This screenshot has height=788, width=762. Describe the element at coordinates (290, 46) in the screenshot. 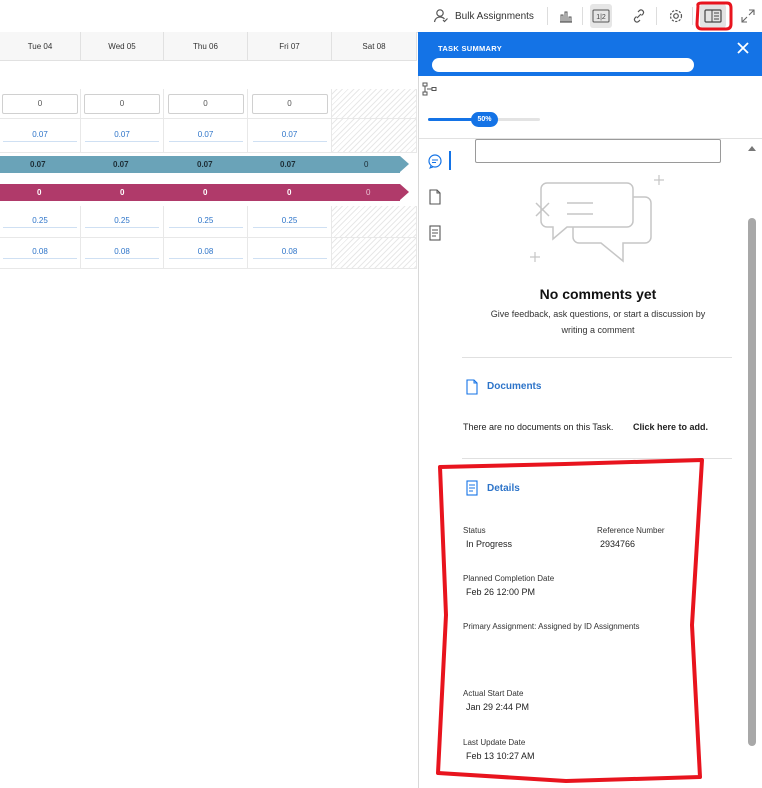

I see `col-header: Fri 07` at that location.